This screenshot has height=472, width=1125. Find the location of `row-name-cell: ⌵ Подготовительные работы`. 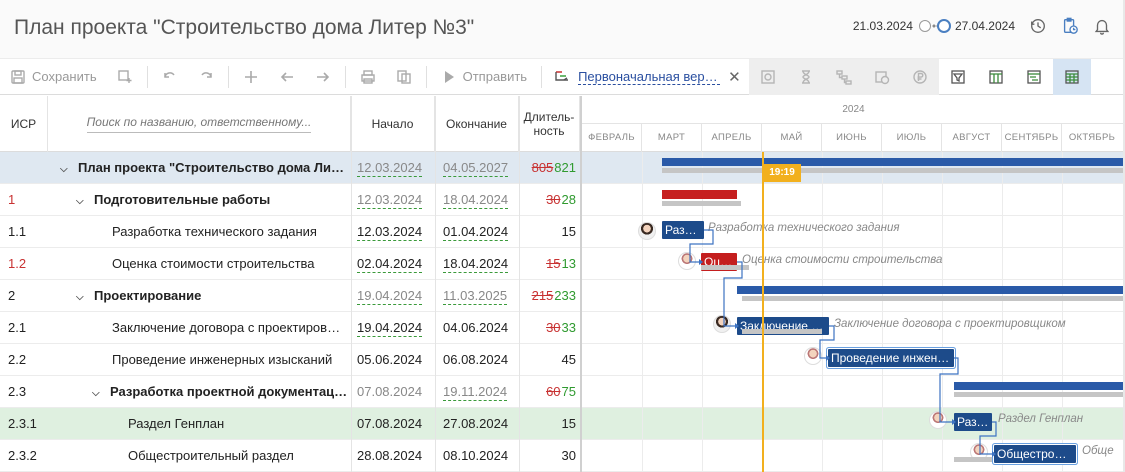

row-name-cell: ⌵ Подготовительные работы is located at coordinates (198, 199).